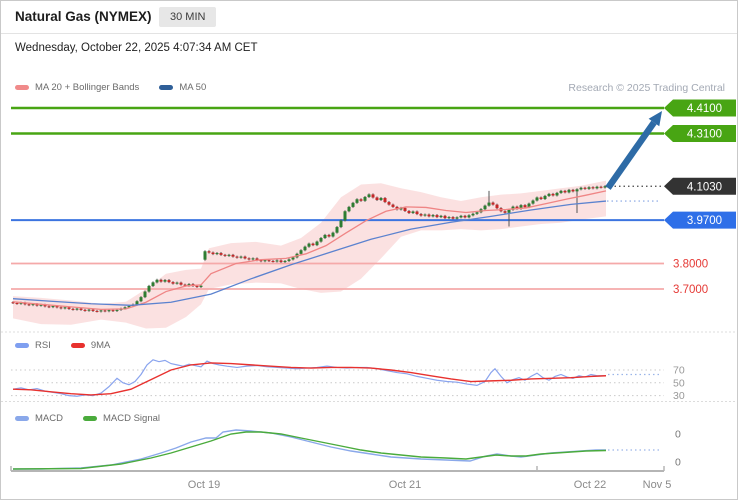  Describe the element at coordinates (405, 485) in the screenshot. I see `x-axis-date-label: Oct 21` at that location.